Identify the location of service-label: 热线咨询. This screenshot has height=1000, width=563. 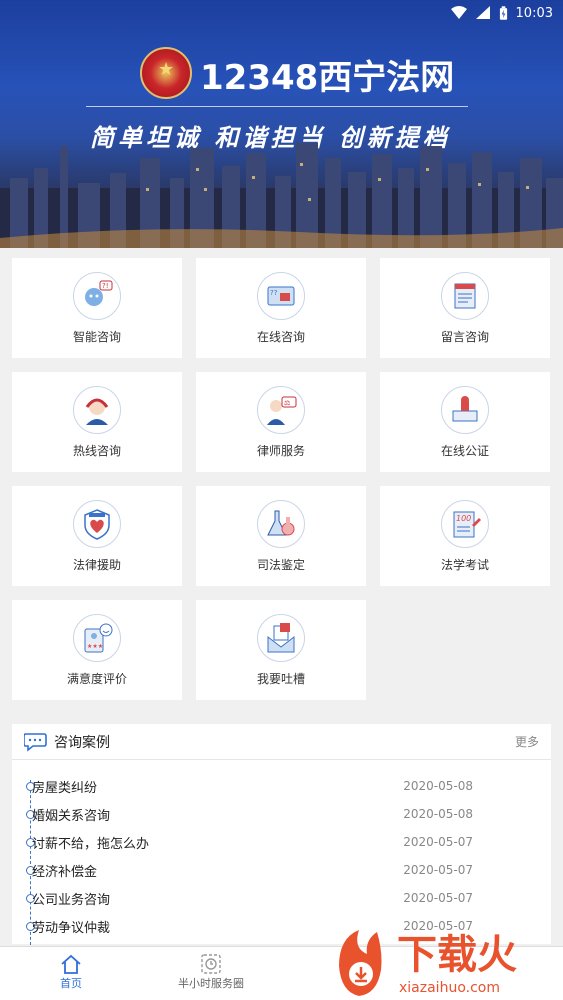
(96, 451).